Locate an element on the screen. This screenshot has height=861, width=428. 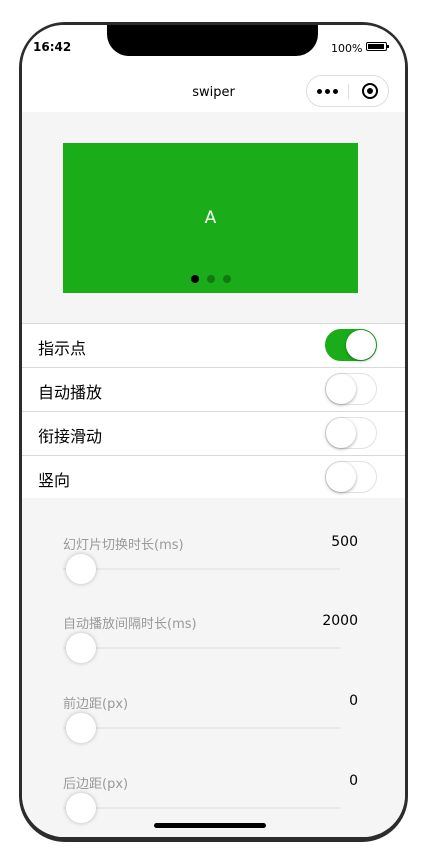
slider-previous-margin: 前边距(px) 0 is located at coordinates (210, 723).